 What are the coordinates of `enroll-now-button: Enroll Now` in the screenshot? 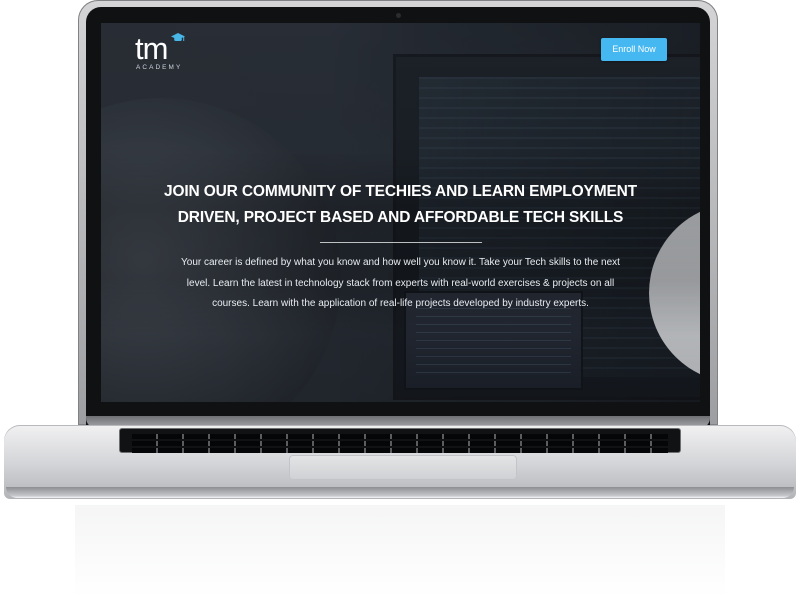 It's located at (634, 49).